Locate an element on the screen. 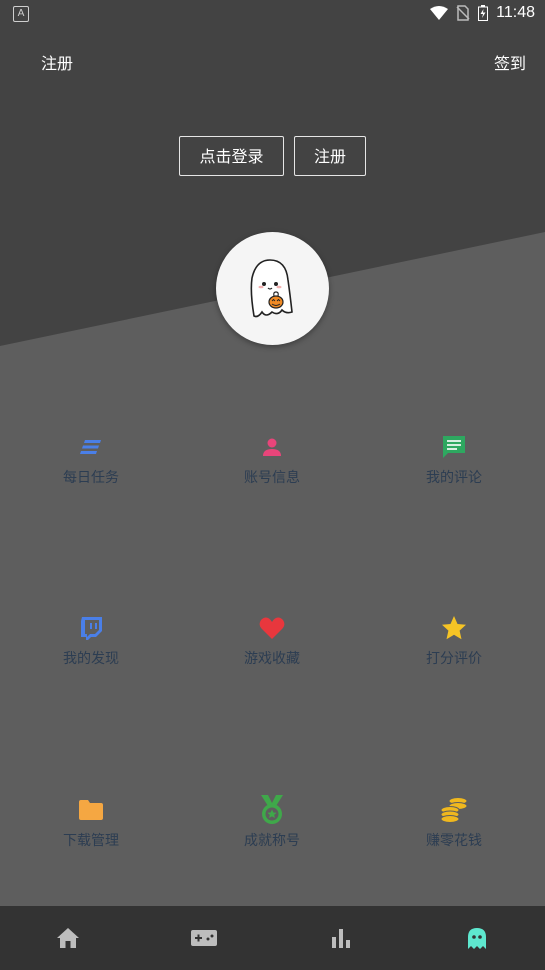  bottom-navigation is located at coordinates (272, 938).